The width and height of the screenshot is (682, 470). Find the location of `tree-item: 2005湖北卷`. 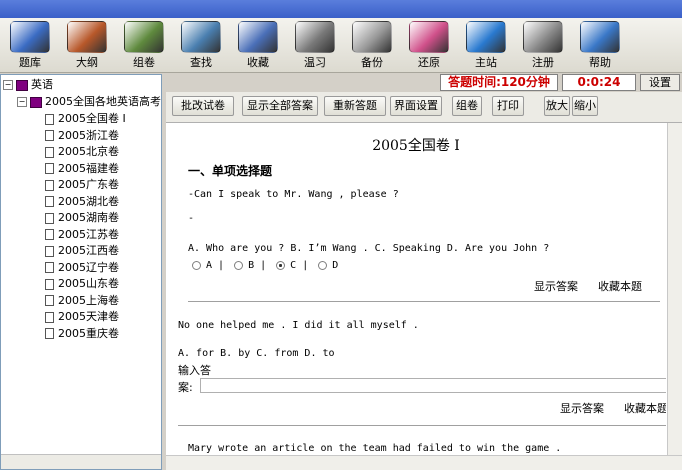

tree-item: 2005湖北卷 is located at coordinates (82, 202).